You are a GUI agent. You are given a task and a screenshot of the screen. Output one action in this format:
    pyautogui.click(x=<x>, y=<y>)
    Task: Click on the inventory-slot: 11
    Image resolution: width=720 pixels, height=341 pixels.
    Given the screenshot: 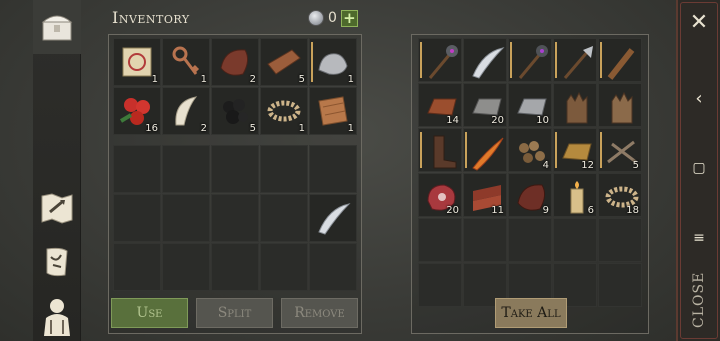 What is the action you would take?
    pyautogui.click(x=485, y=195)
    